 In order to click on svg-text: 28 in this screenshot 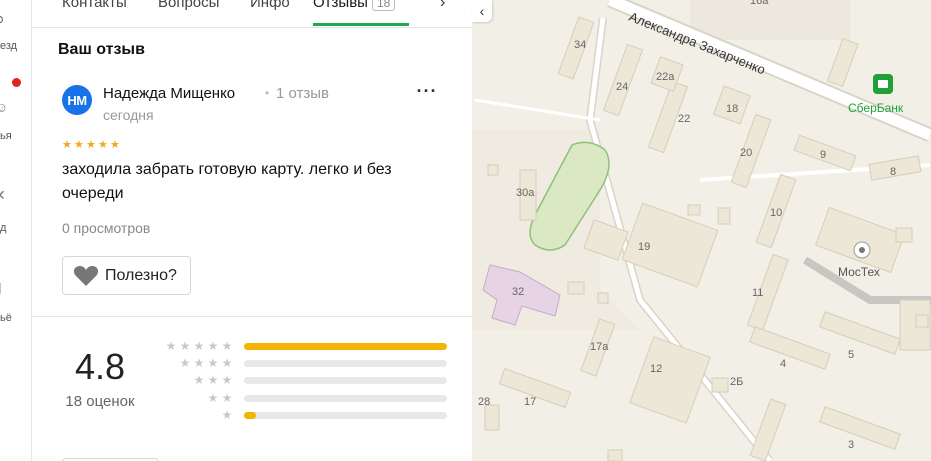, I will do `click(484, 402)`.